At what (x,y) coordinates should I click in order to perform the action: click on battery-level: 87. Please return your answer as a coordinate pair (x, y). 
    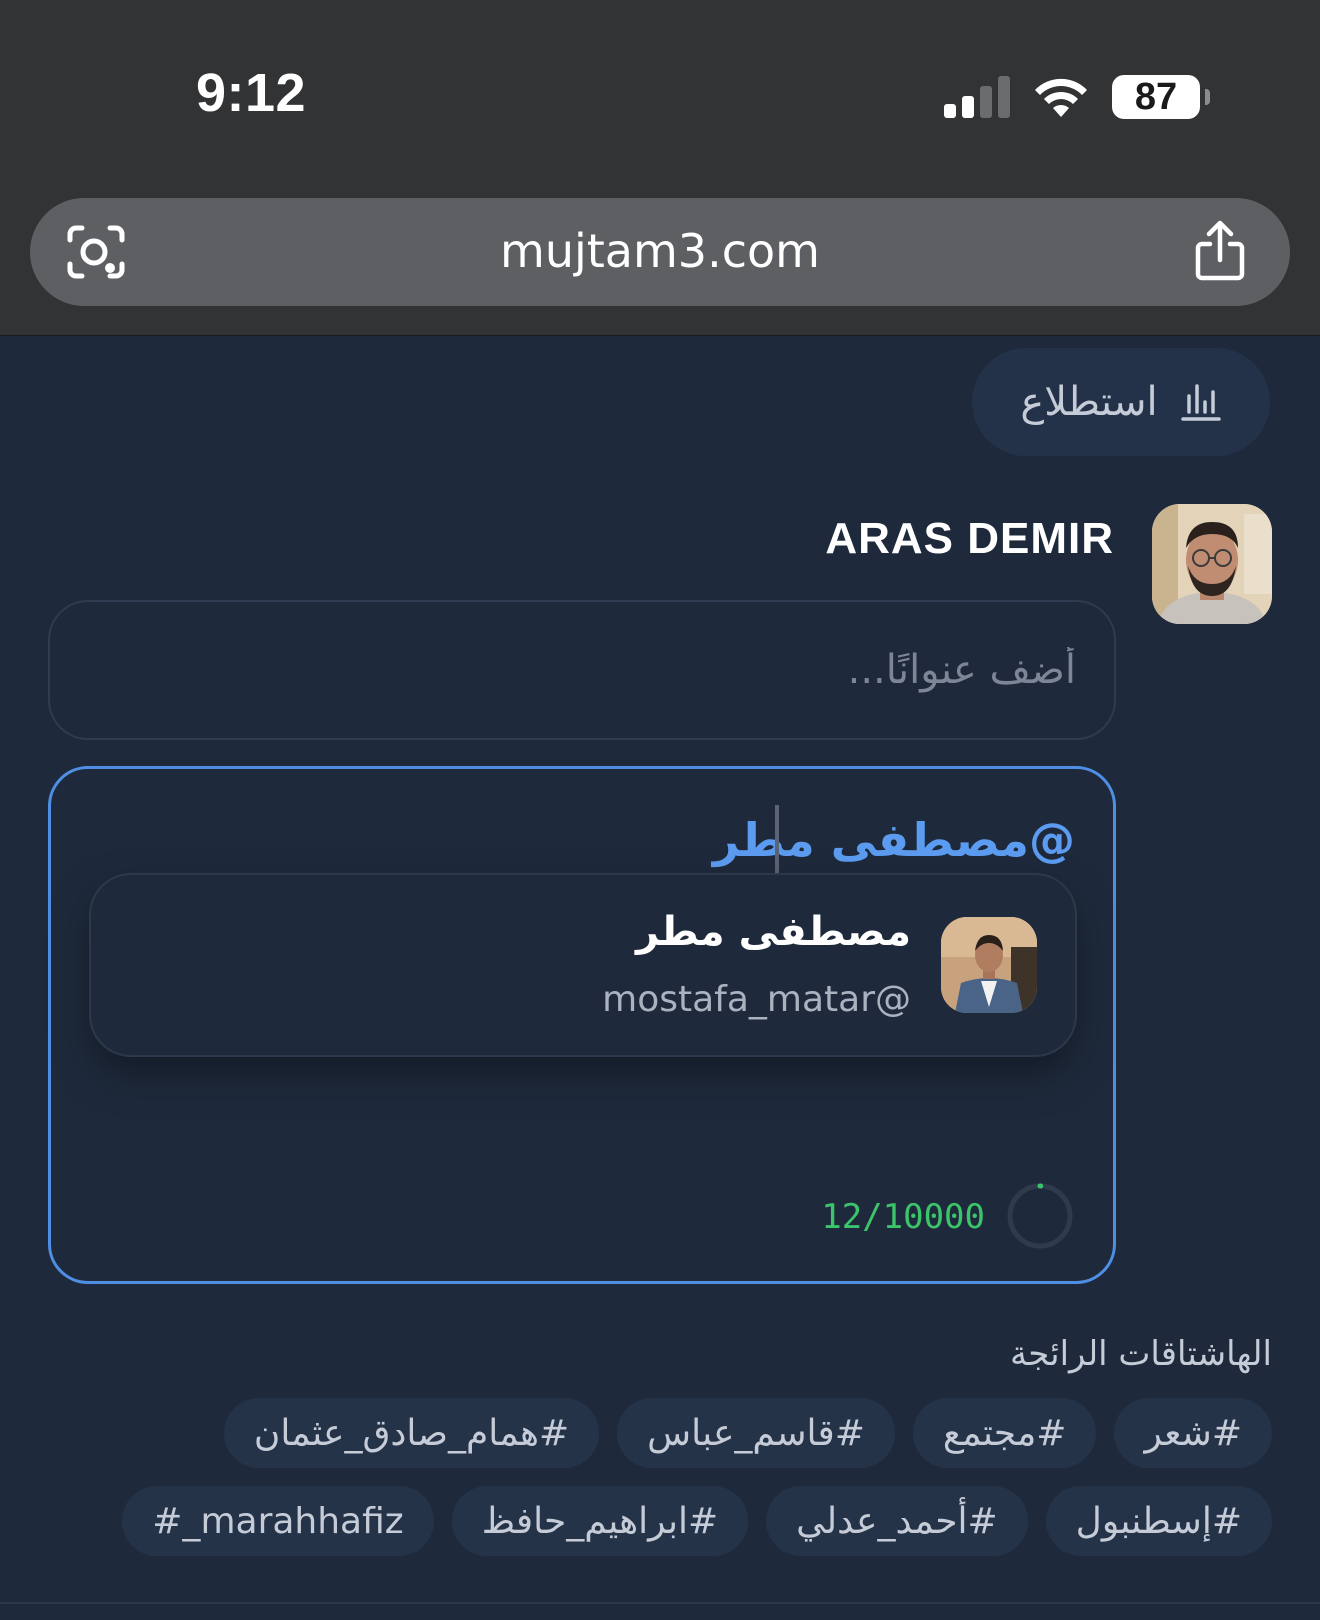
    Looking at the image, I should click on (1156, 96).